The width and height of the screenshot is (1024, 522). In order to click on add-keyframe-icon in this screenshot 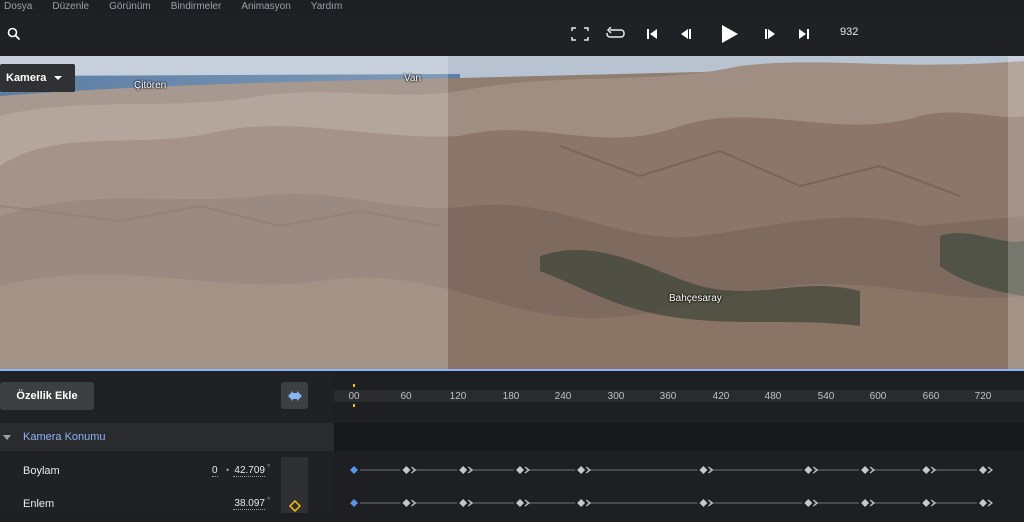, I will do `click(295, 508)`.